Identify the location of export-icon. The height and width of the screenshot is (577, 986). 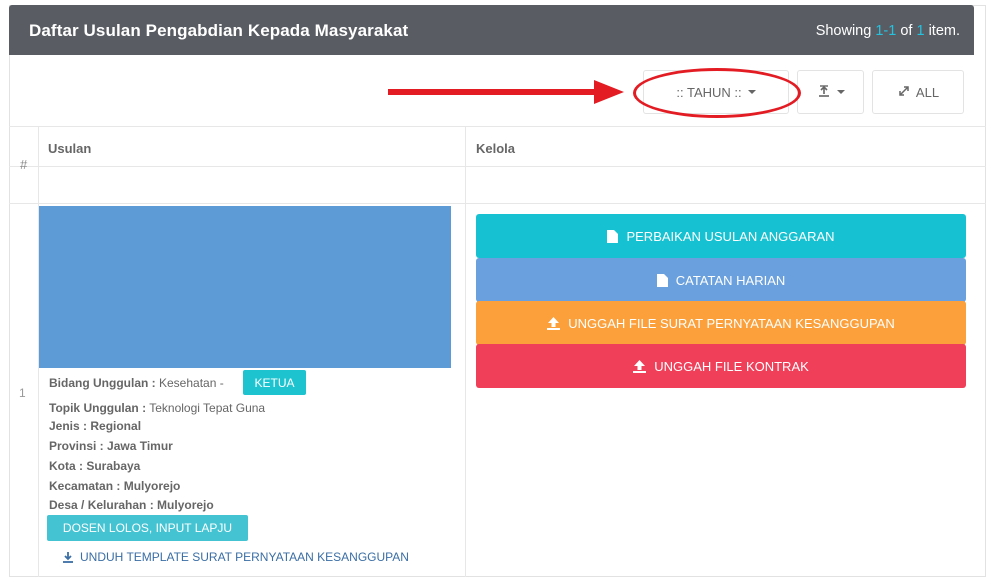
(824, 92).